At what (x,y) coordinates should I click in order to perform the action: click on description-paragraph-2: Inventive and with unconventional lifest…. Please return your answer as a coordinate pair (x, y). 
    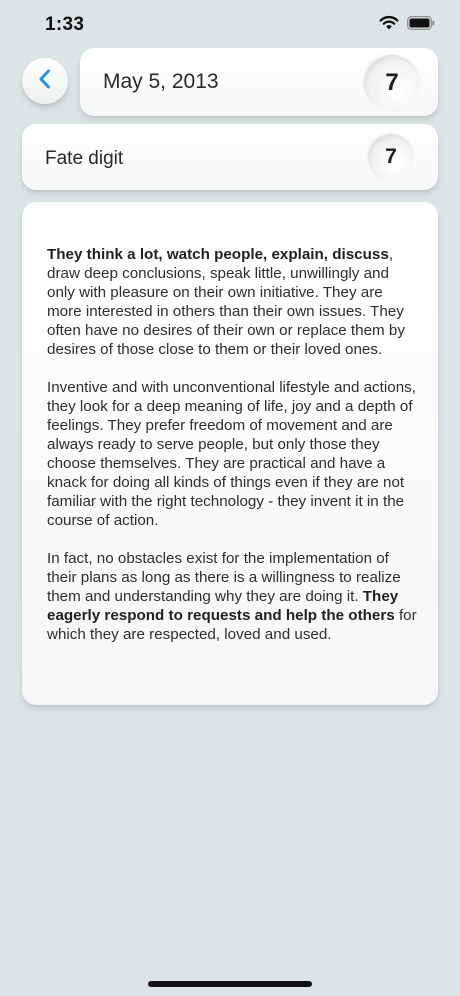
    Looking at the image, I should click on (231, 454).